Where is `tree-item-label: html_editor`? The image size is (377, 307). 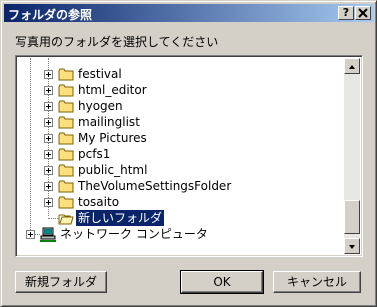
tree-item-label: html_editor is located at coordinates (112, 90).